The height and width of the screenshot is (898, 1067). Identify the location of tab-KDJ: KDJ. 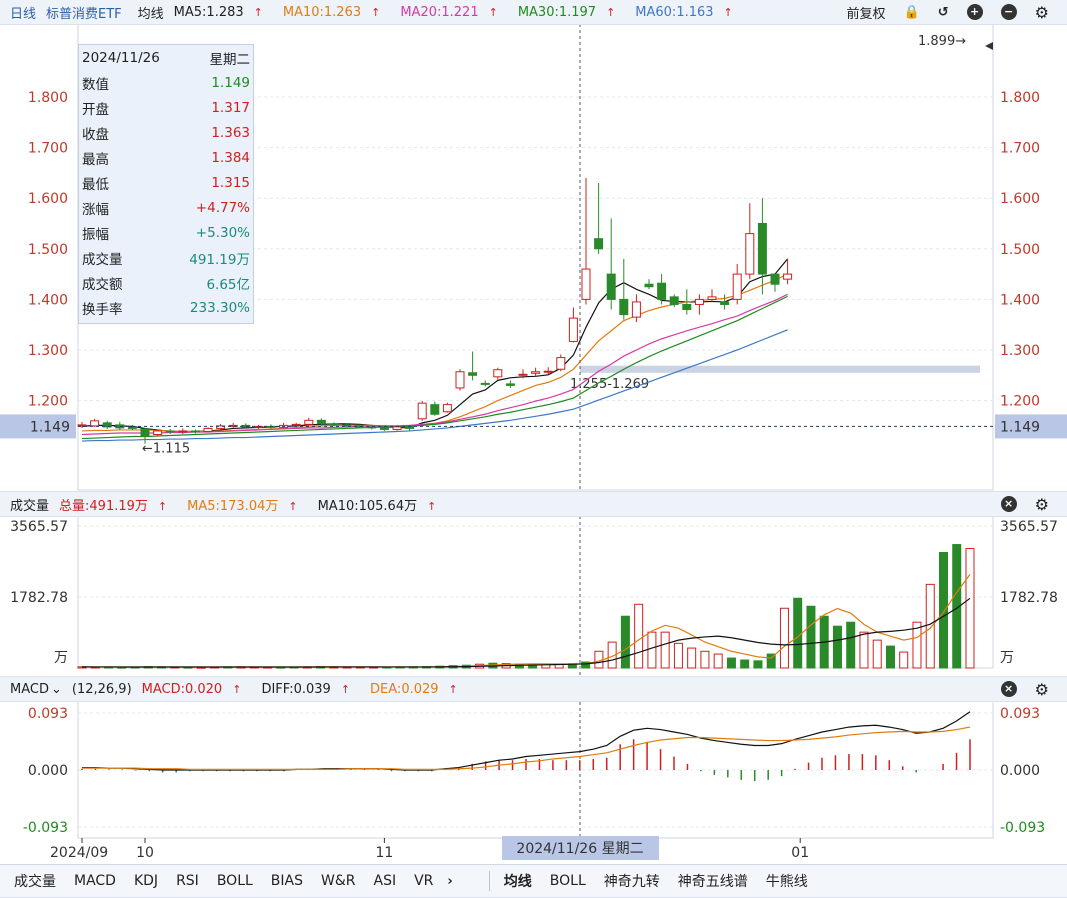
(146, 881).